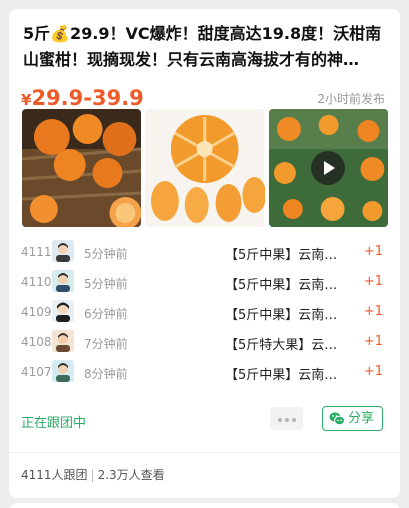 This screenshot has height=508, width=409. Describe the element at coordinates (36, 312) in the screenshot. I see `order-number: 4109` at that location.